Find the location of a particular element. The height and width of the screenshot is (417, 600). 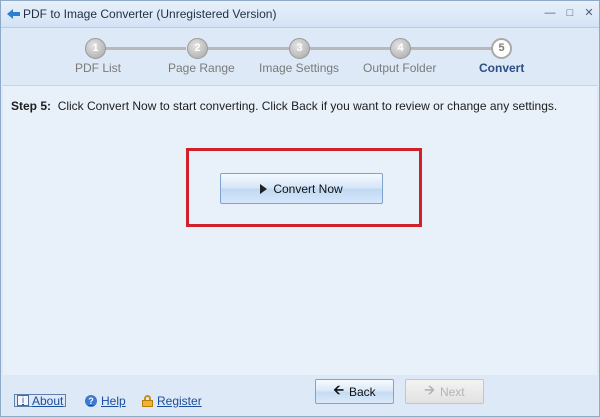

step-1-label: PDF List is located at coordinates (98, 68).